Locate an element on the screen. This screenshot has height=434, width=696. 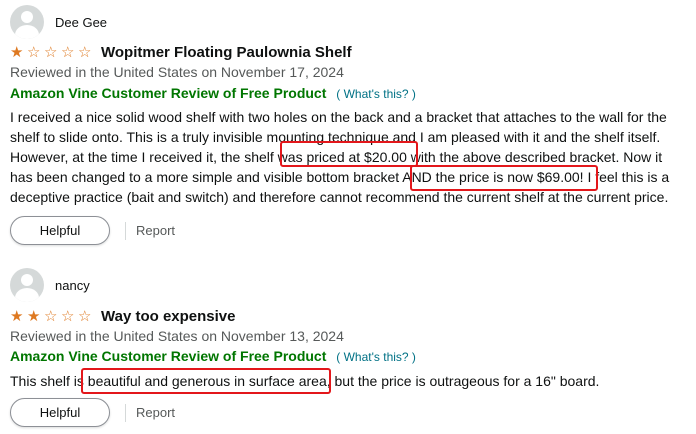
star-rating: ★ ★ ☆ ☆ ☆ is located at coordinates (52, 316).